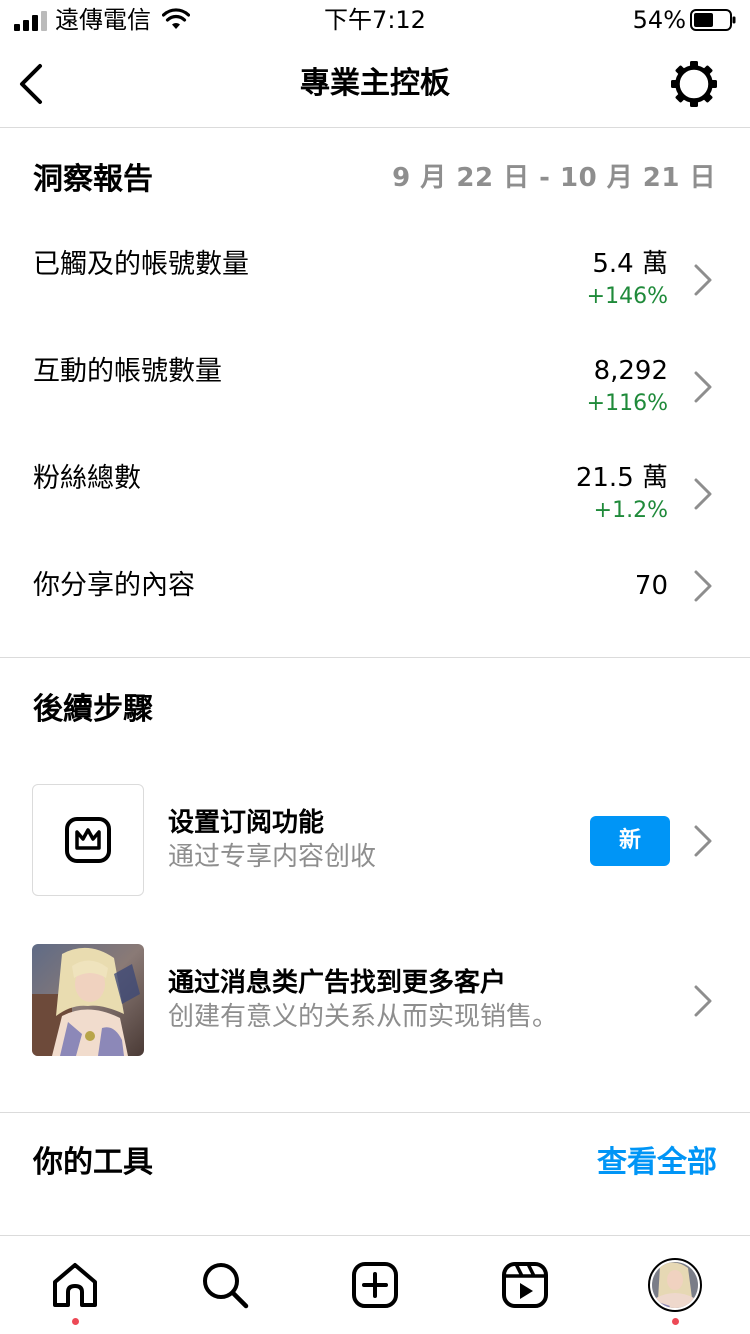 The height and width of the screenshot is (1334, 750). I want to click on bottom-tab-bar, so click(375, 1284).